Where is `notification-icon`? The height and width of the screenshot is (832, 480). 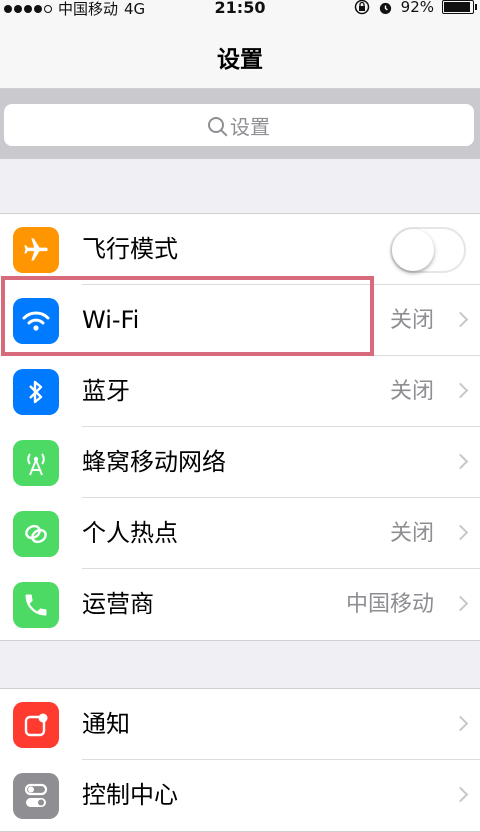 notification-icon is located at coordinates (36, 725).